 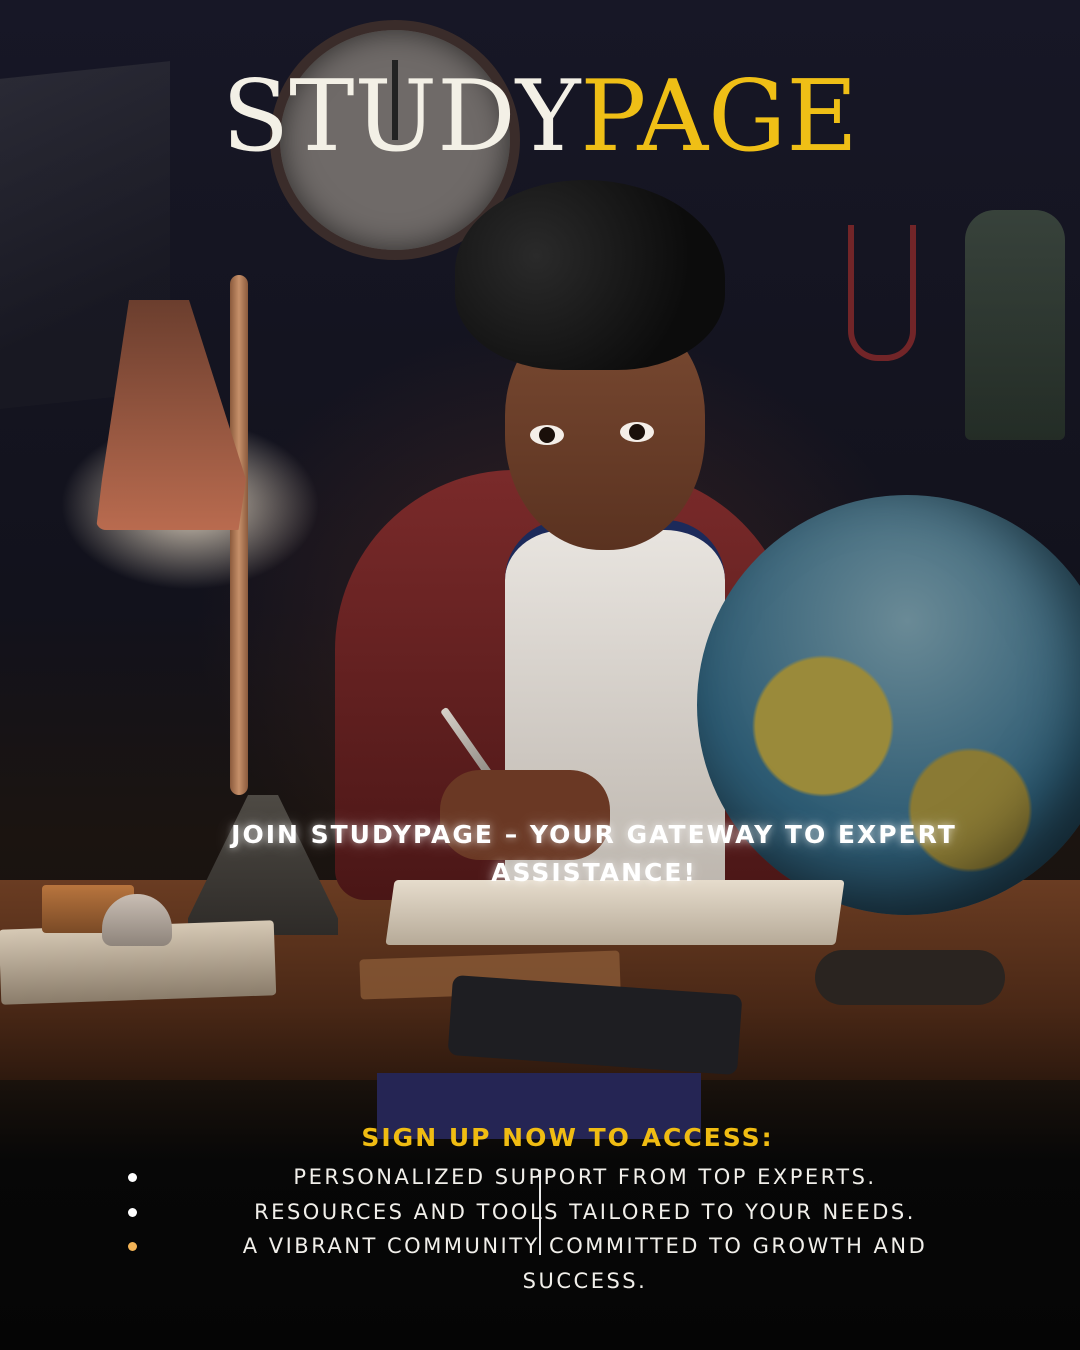 I want to click on benefit-item: PERSONALIZED SUPPORT FROM TOP EXPERTS., so click(x=549, y=1177).